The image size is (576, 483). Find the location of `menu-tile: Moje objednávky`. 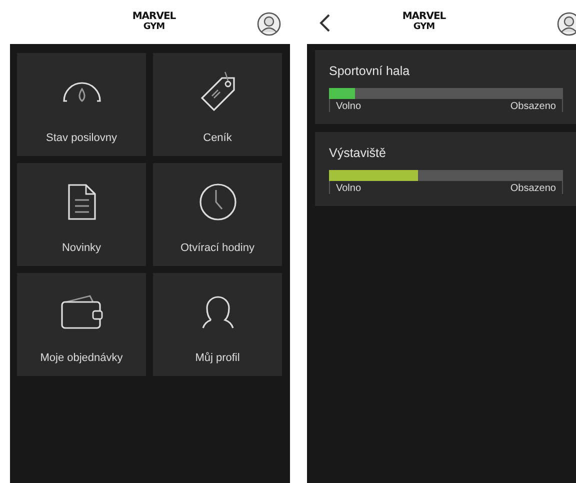

menu-tile: Moje objednávky is located at coordinates (81, 324).